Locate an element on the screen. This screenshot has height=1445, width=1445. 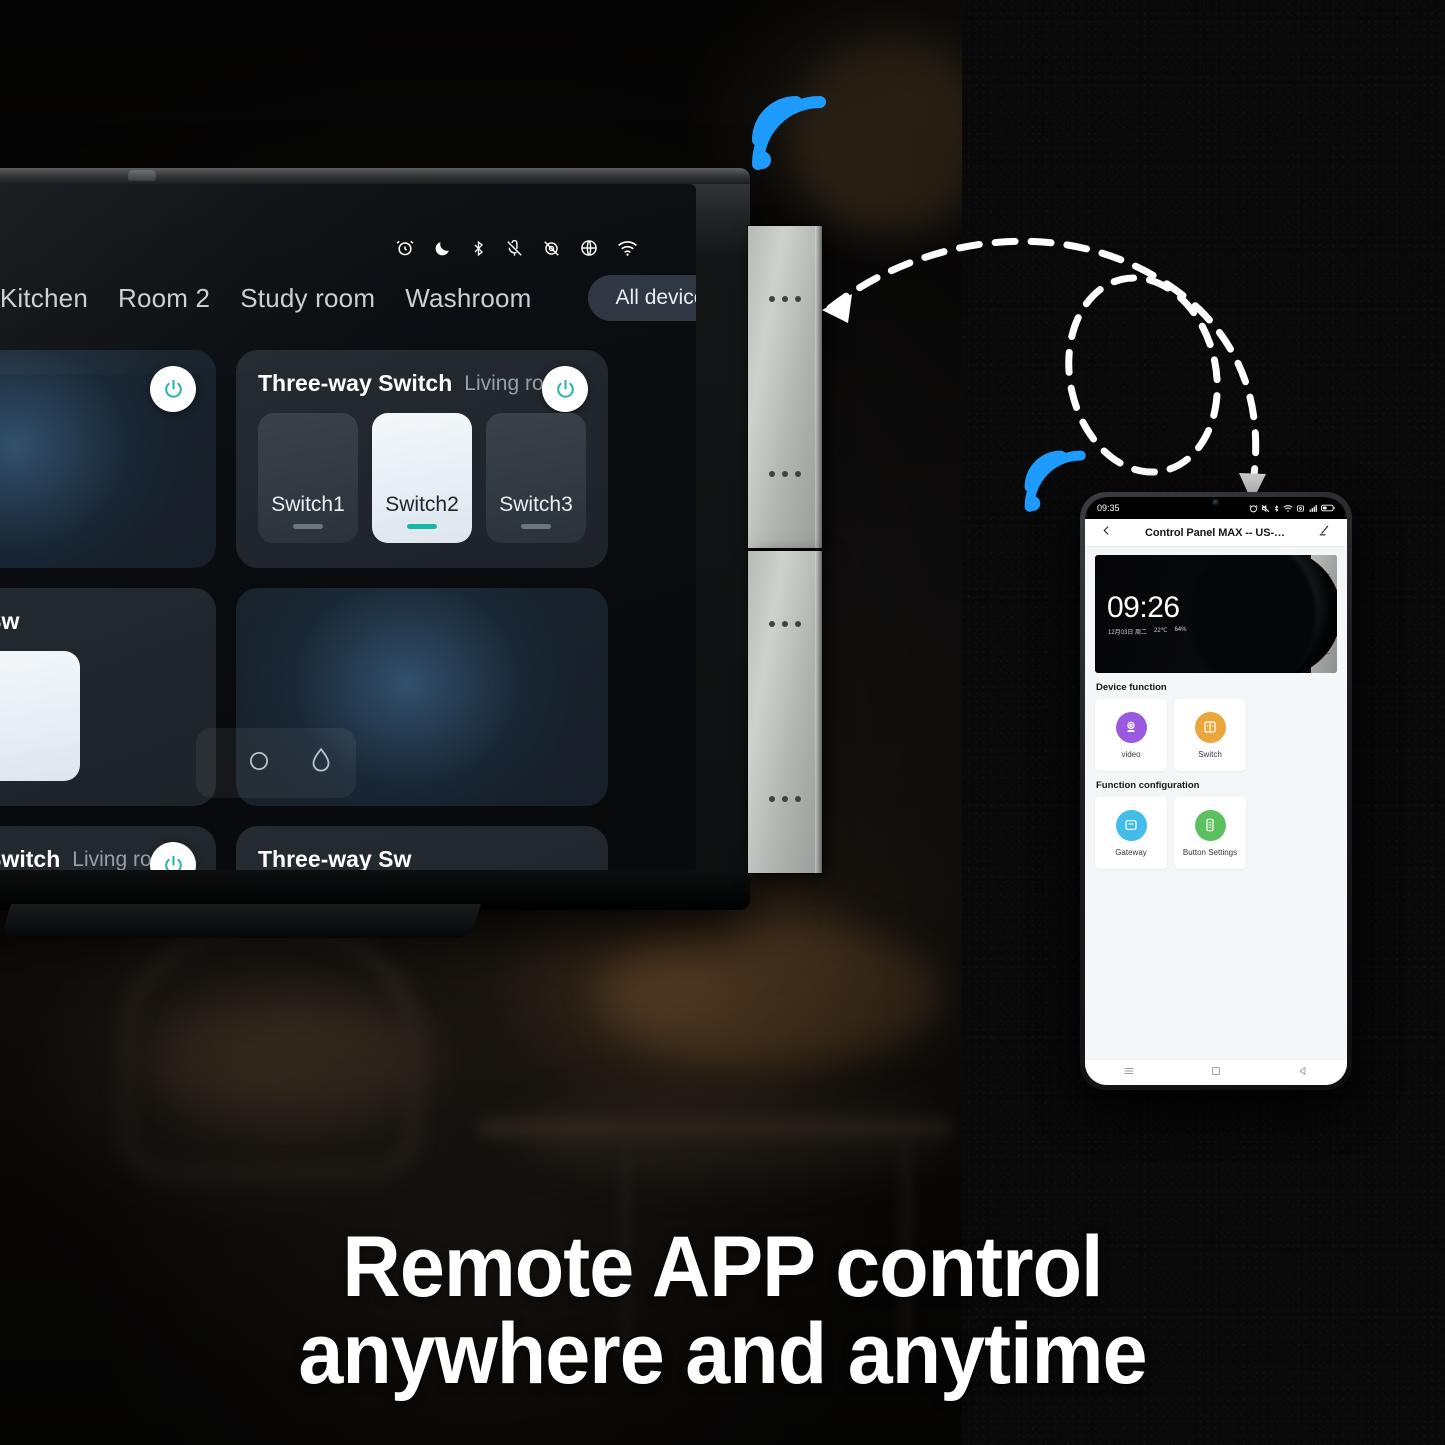
climate-mode-tray is located at coordinates (276, 763).